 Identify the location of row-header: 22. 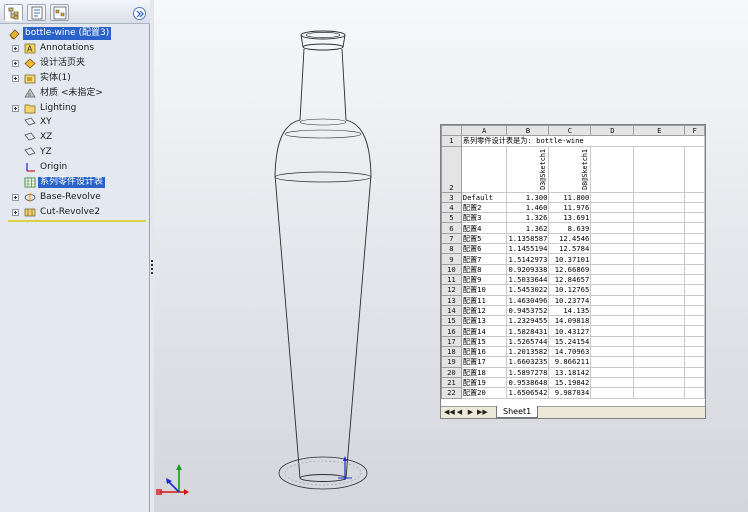
(451, 393).